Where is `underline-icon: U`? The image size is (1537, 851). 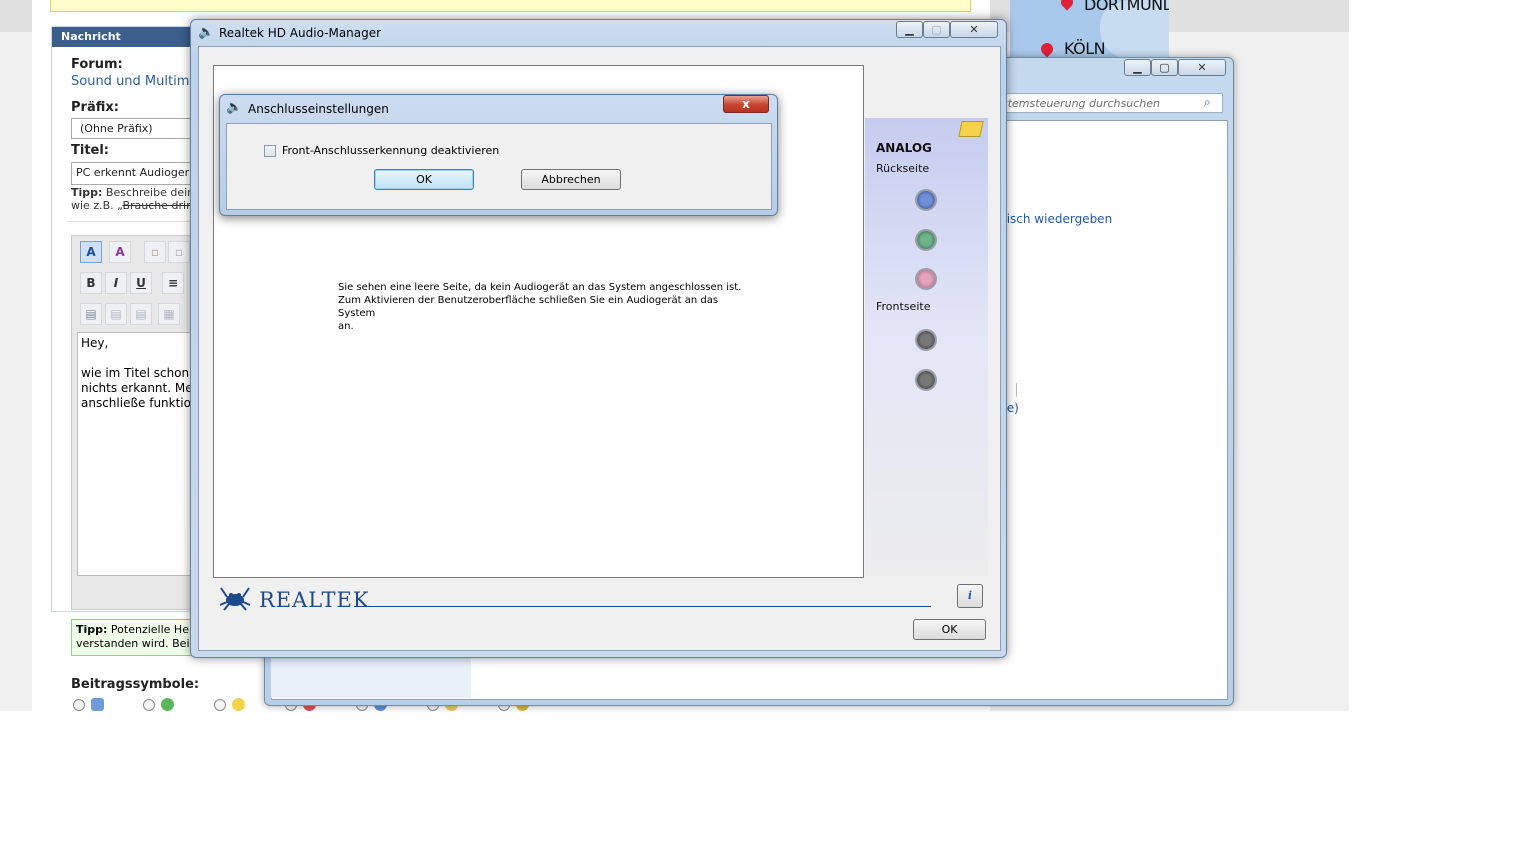
underline-icon: U is located at coordinates (141, 283).